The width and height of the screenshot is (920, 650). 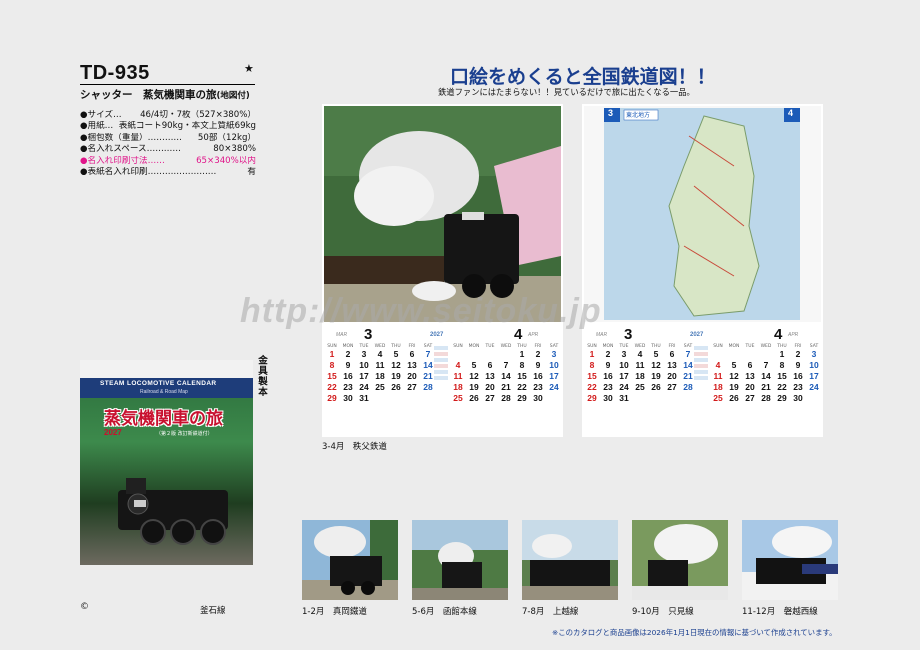 What do you see at coordinates (334, 612) in the screenshot?
I see `thumbnail-caption: 1-2月 真岡鐵道` at bounding box center [334, 612].